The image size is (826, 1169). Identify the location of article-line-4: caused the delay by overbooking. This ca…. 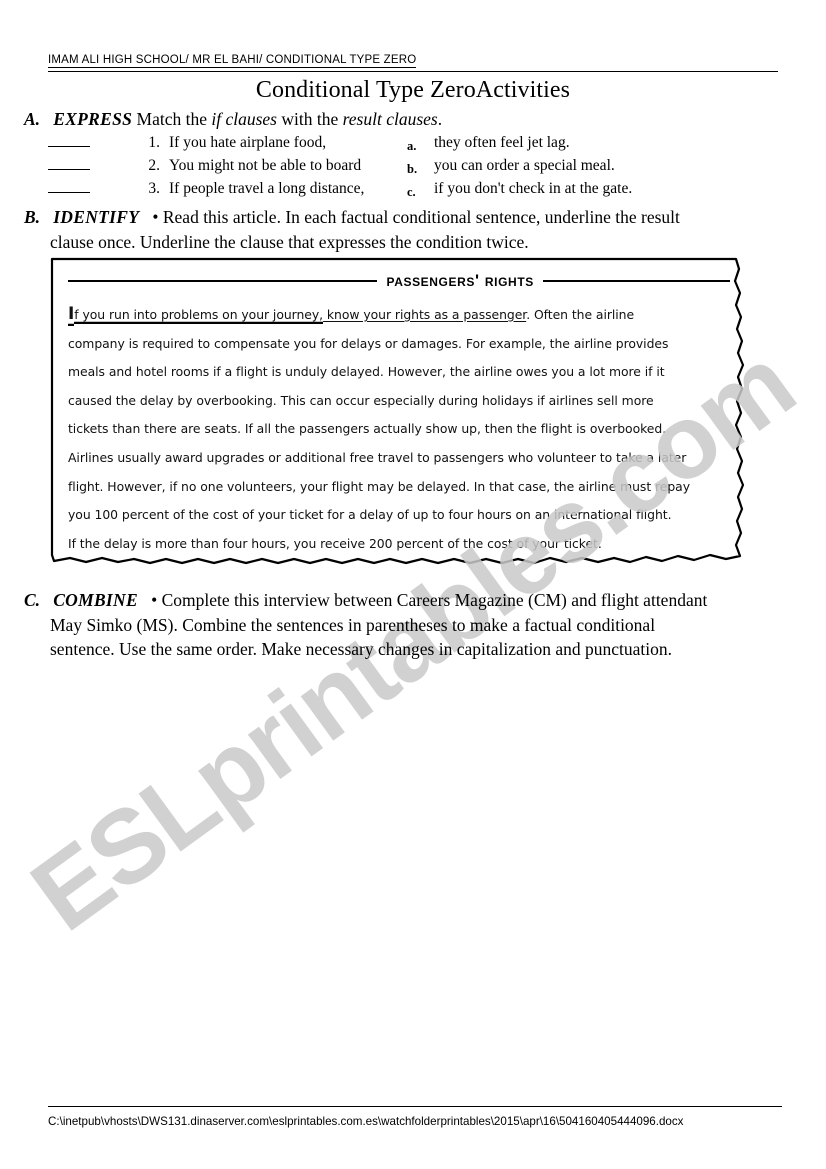
(361, 400).